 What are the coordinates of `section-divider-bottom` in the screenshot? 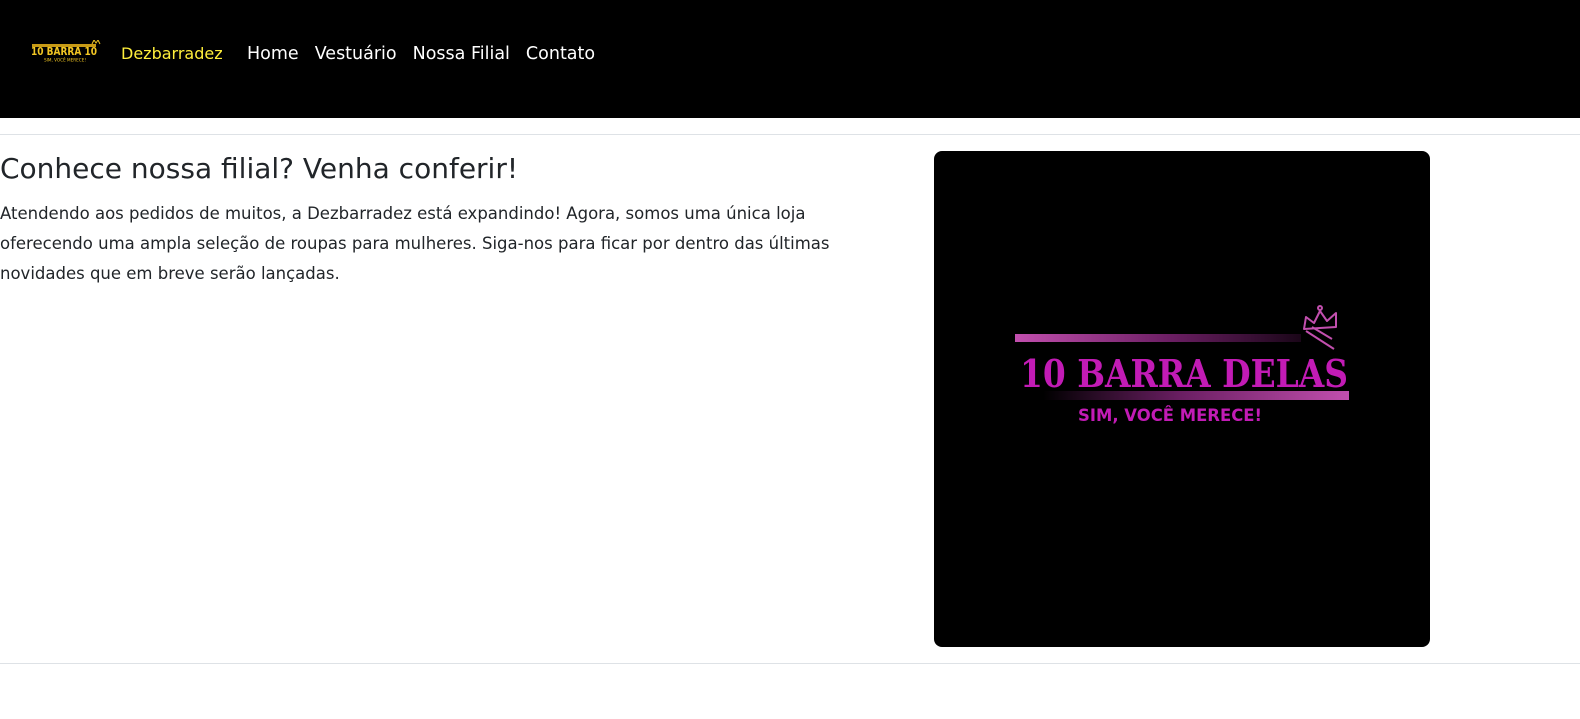 It's located at (790, 663).